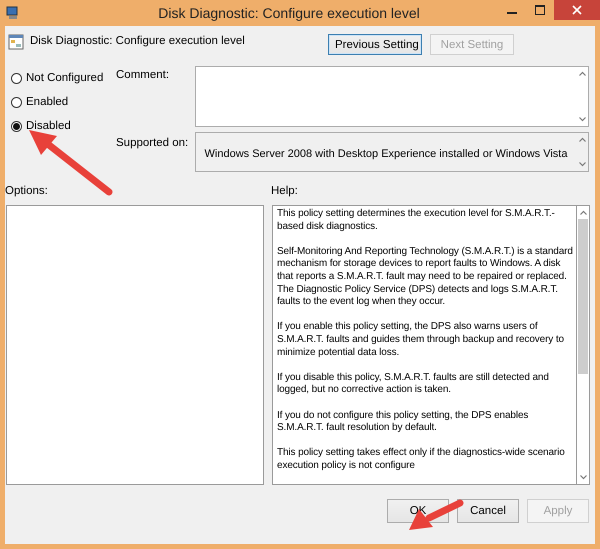 Image resolution: width=600 pixels, height=549 pixels. What do you see at coordinates (65, 78) in the screenshot?
I see `radio-label: Not Configured` at bounding box center [65, 78].